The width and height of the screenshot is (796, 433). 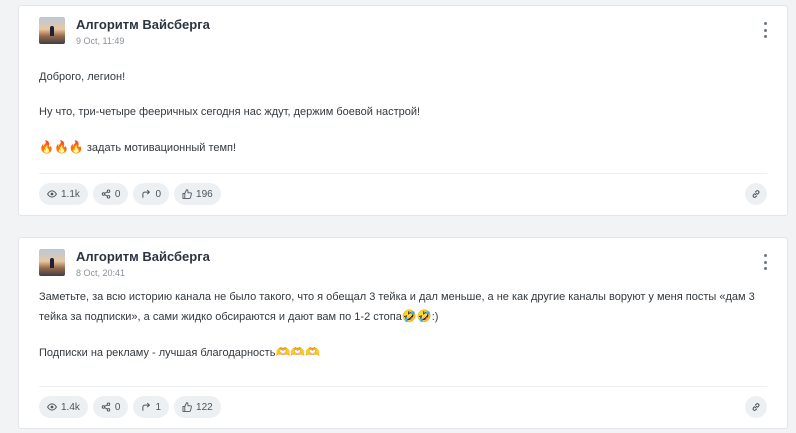 I want to click on post-date: 8 Oct, 20:41, so click(x=101, y=273).